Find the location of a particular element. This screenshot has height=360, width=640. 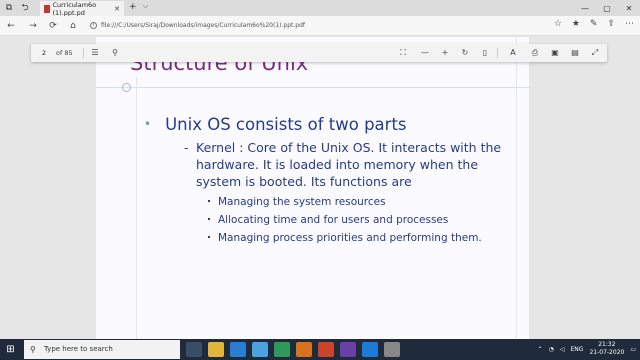

maximize-button: ▢ is located at coordinates (607, 8).